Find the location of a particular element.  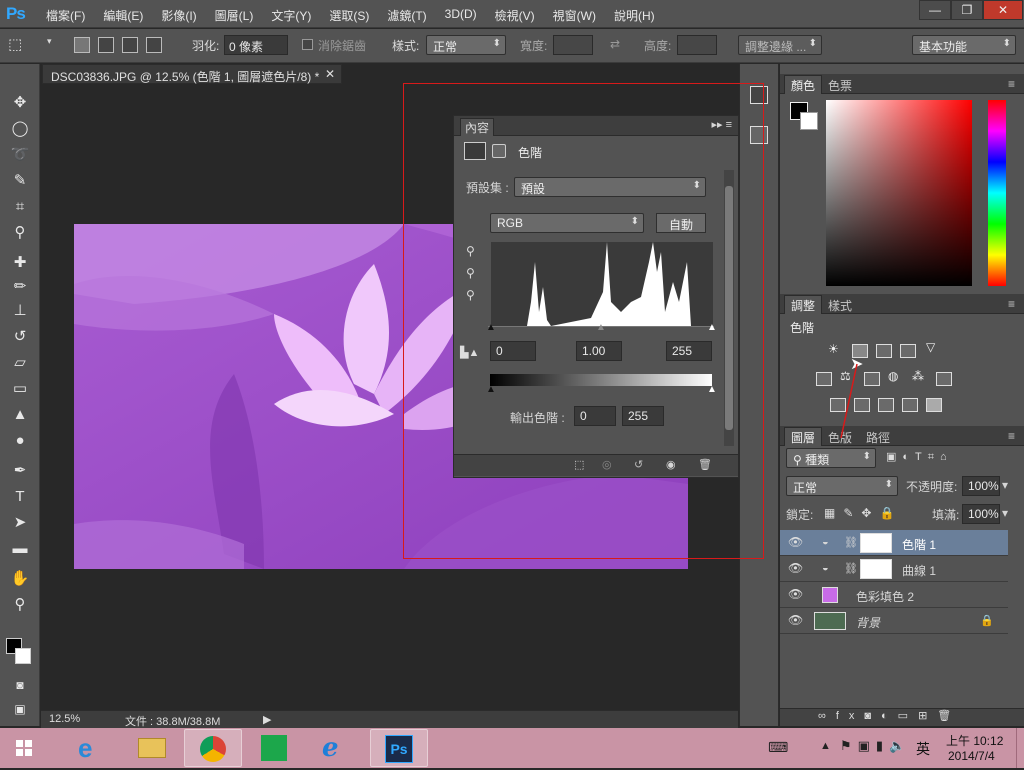

menu-type: 文字(Y) is located at coordinates (291, 15).